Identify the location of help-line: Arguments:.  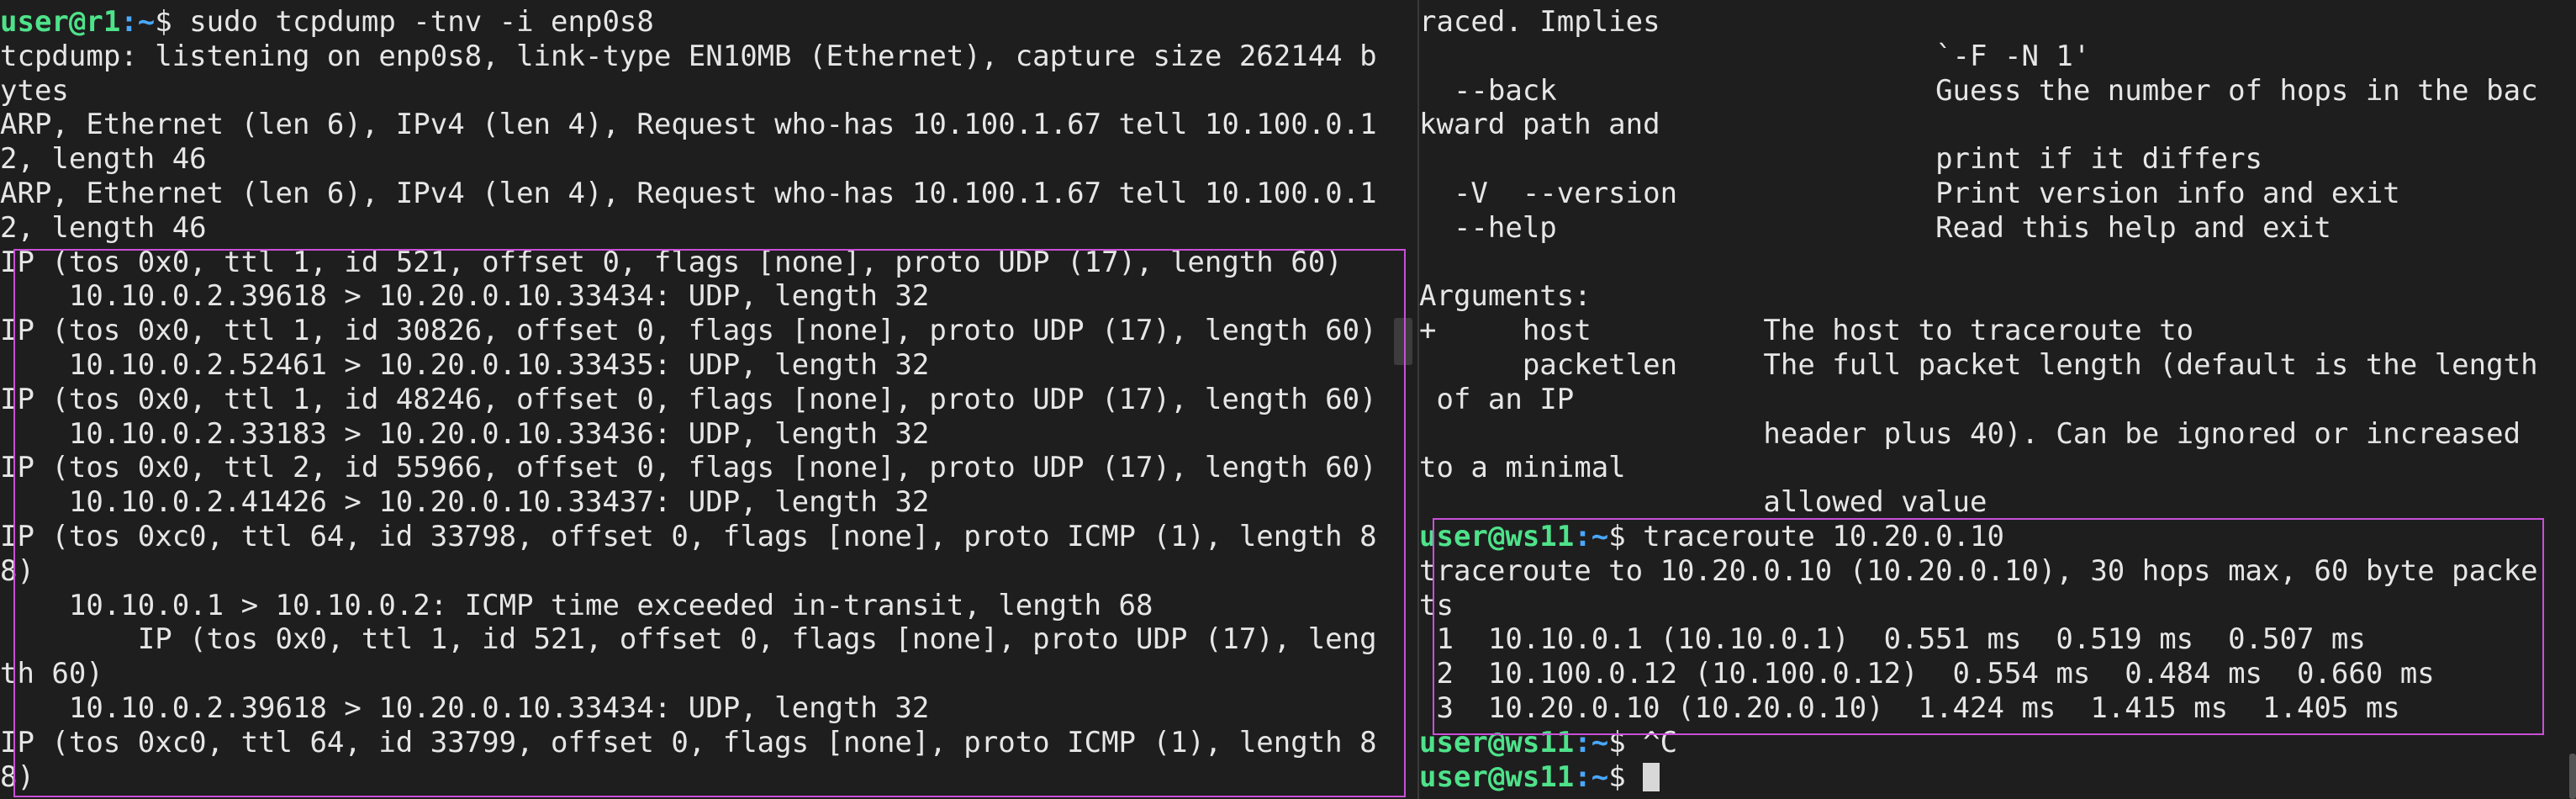
(1506, 297).